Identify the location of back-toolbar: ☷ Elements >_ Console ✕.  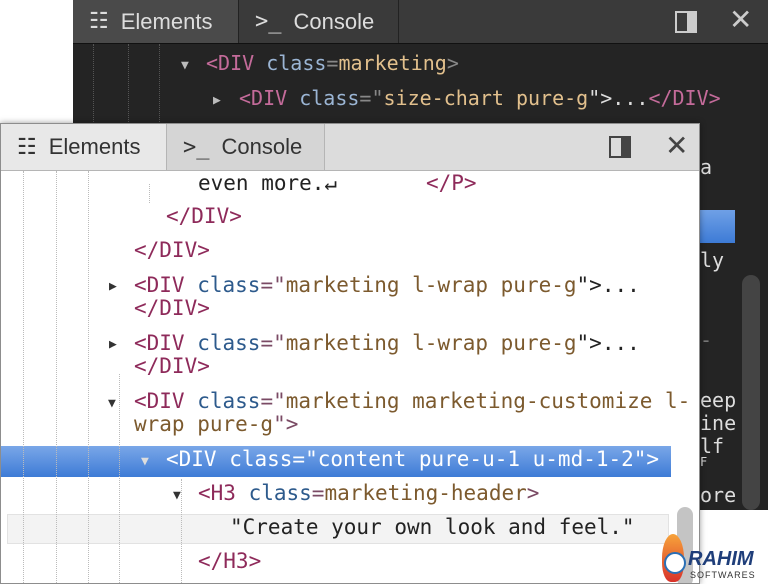
(420, 22).